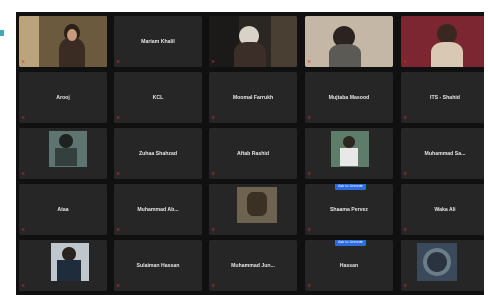  I want to click on participant-tile: Hassan Ask to Unmute ⨯, so click(349, 265).